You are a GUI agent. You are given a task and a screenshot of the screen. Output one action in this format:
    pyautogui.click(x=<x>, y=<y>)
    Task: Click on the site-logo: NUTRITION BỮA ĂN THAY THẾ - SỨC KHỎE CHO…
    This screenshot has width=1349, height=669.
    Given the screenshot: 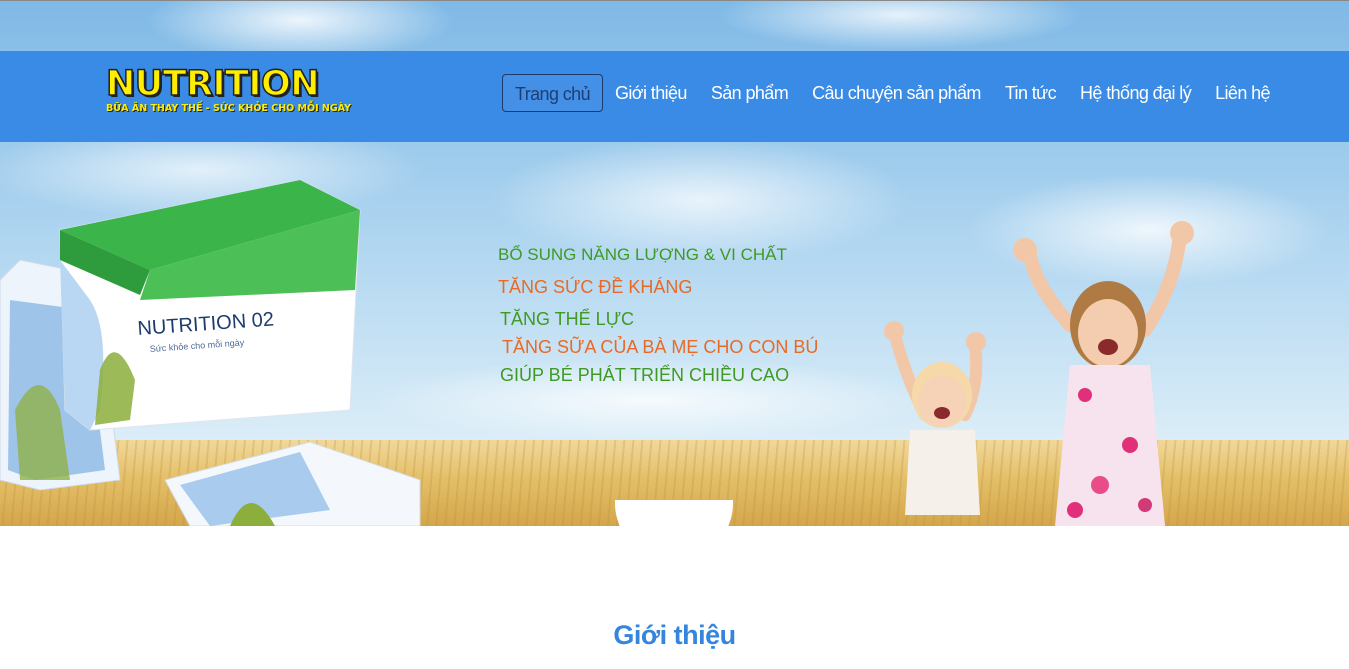 What is the action you would take?
    pyautogui.click(x=228, y=93)
    